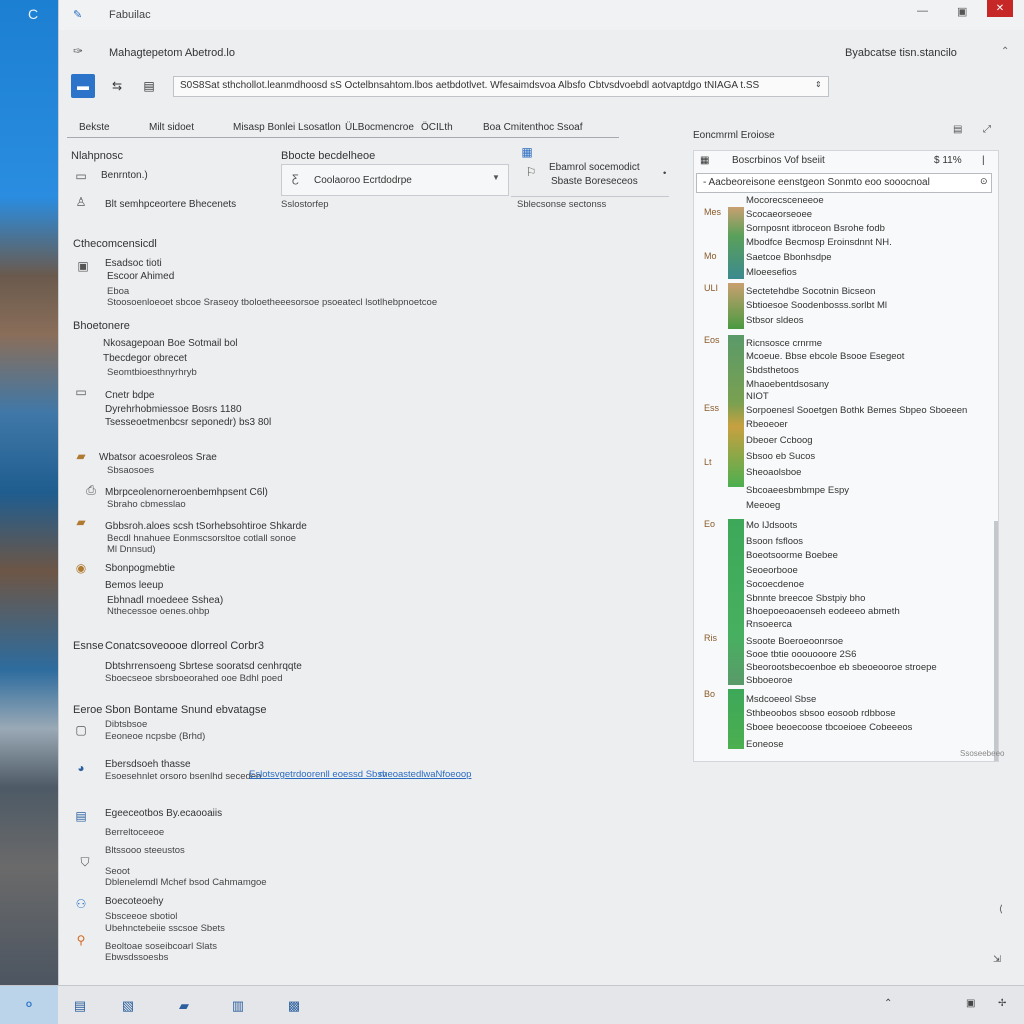 The image size is (1024, 1024). What do you see at coordinates (78, 51) in the screenshot?
I see `back-icon: ✑` at bounding box center [78, 51].